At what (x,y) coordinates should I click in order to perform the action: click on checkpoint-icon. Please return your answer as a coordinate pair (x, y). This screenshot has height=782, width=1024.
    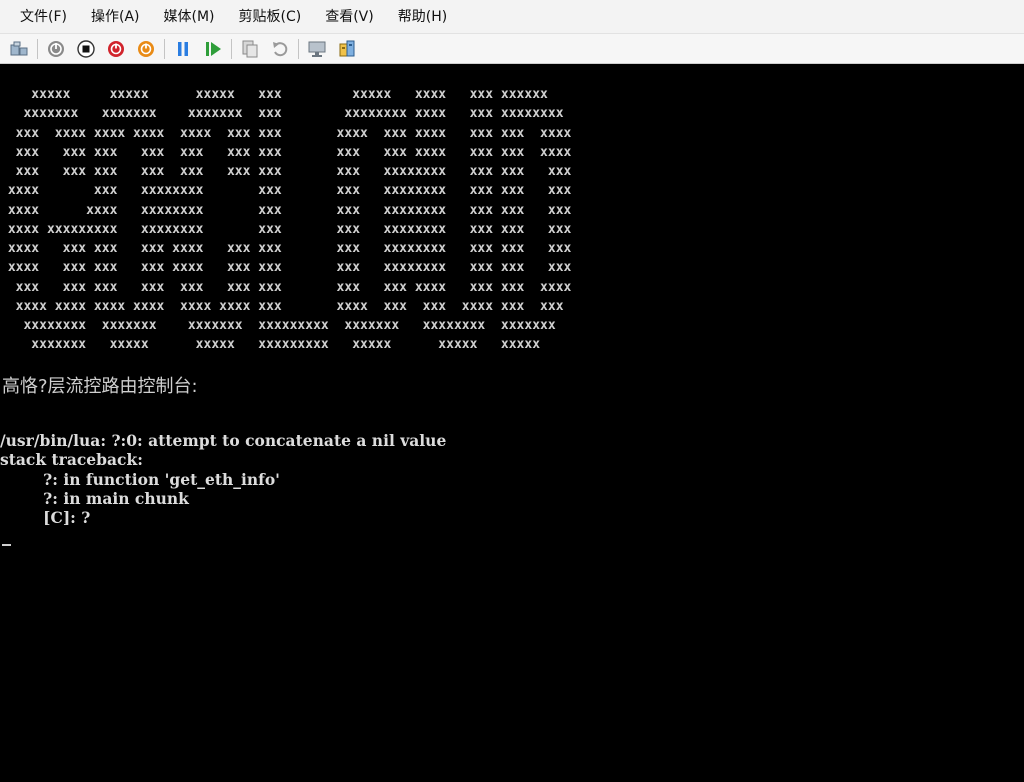
    Looking at the image, I should click on (250, 49).